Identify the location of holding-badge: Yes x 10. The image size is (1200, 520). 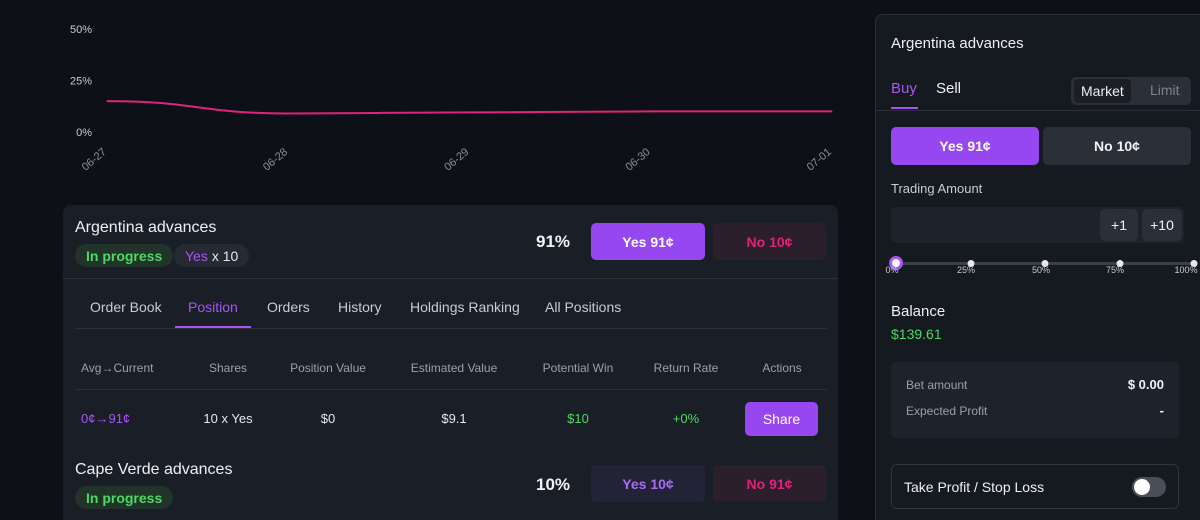
(212, 255).